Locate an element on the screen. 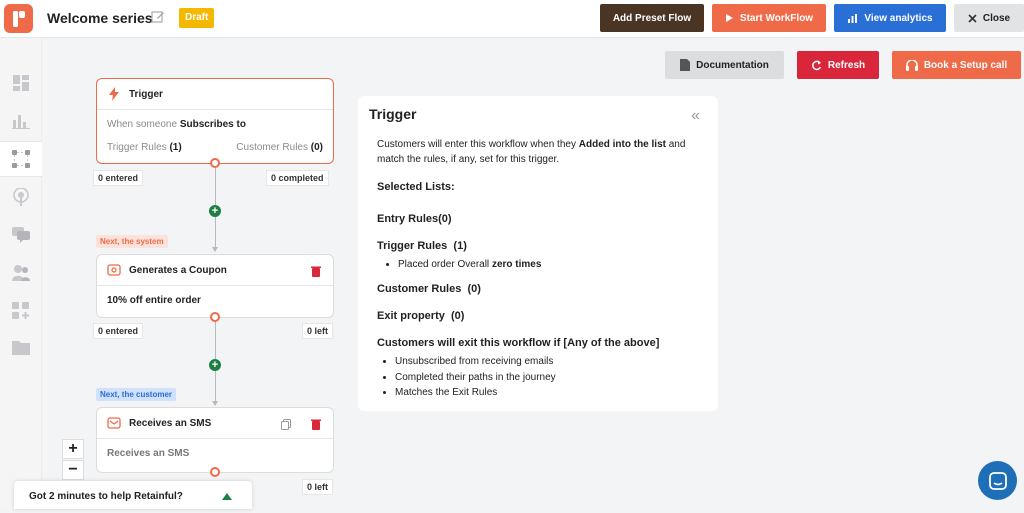  trigger-rule-text: Placed order Overall is located at coordinates (444, 264).